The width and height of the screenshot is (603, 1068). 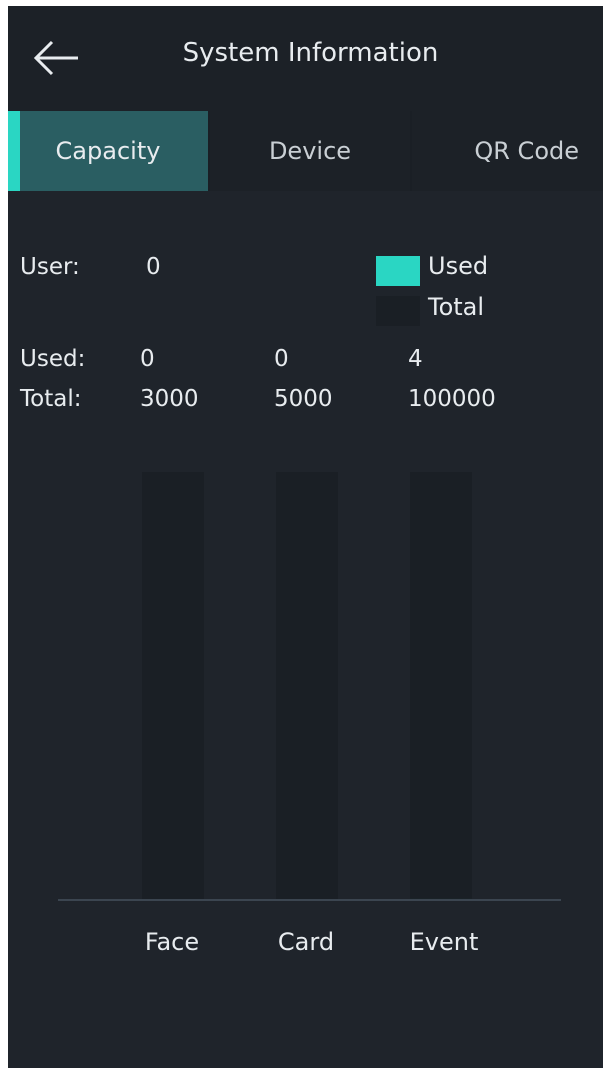 I want to click on category-label-card: Card, so click(x=306, y=942).